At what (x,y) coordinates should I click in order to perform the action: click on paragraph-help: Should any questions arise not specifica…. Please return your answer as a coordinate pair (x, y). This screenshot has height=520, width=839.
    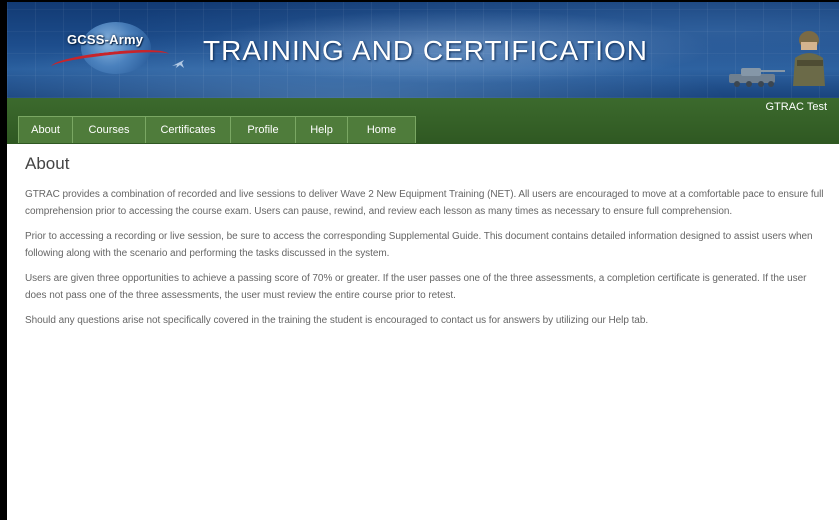
    Looking at the image, I should click on (337, 320).